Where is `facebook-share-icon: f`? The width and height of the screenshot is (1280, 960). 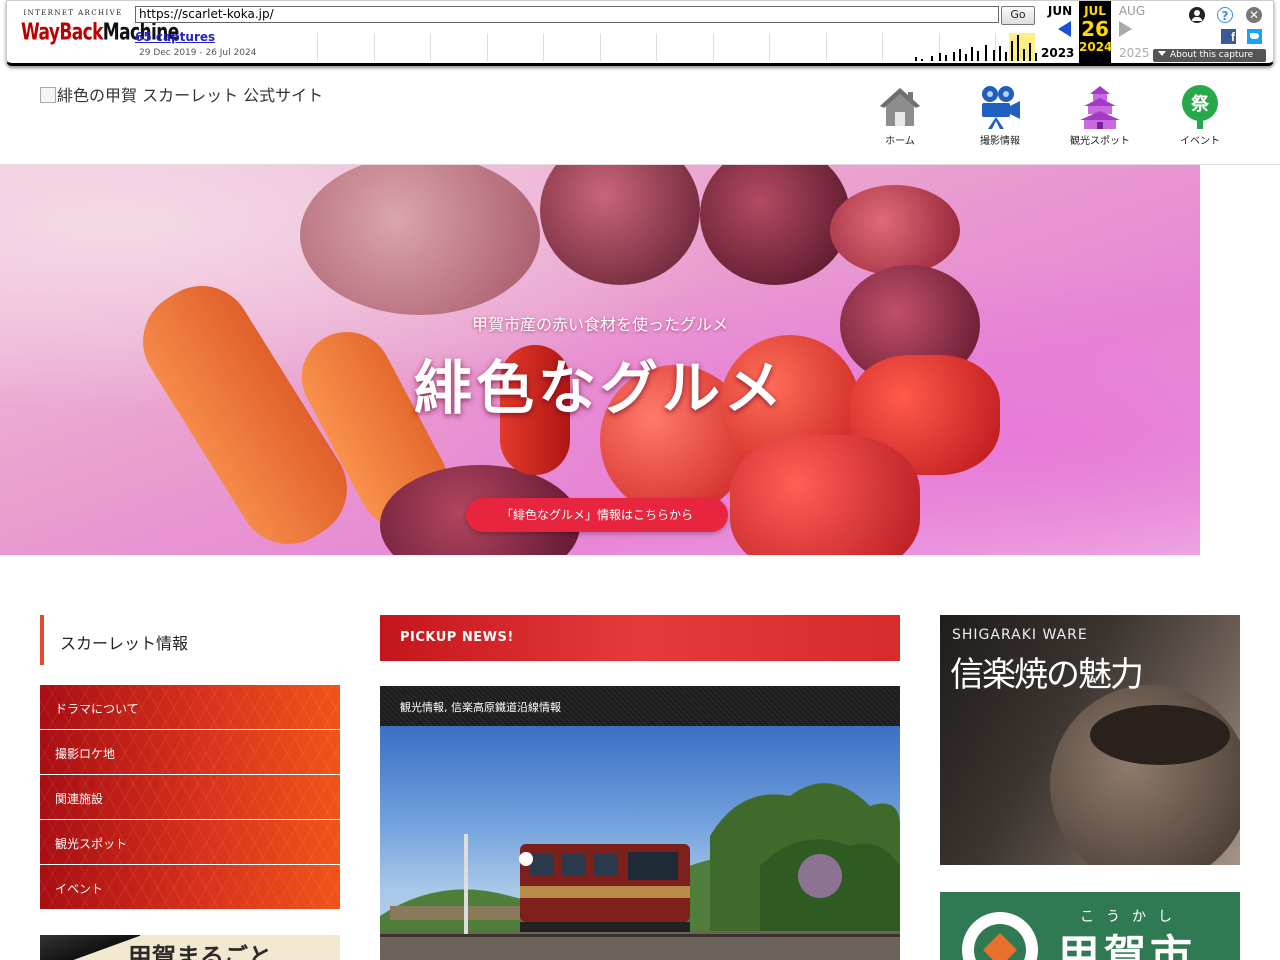 facebook-share-icon: f is located at coordinates (1228, 36).